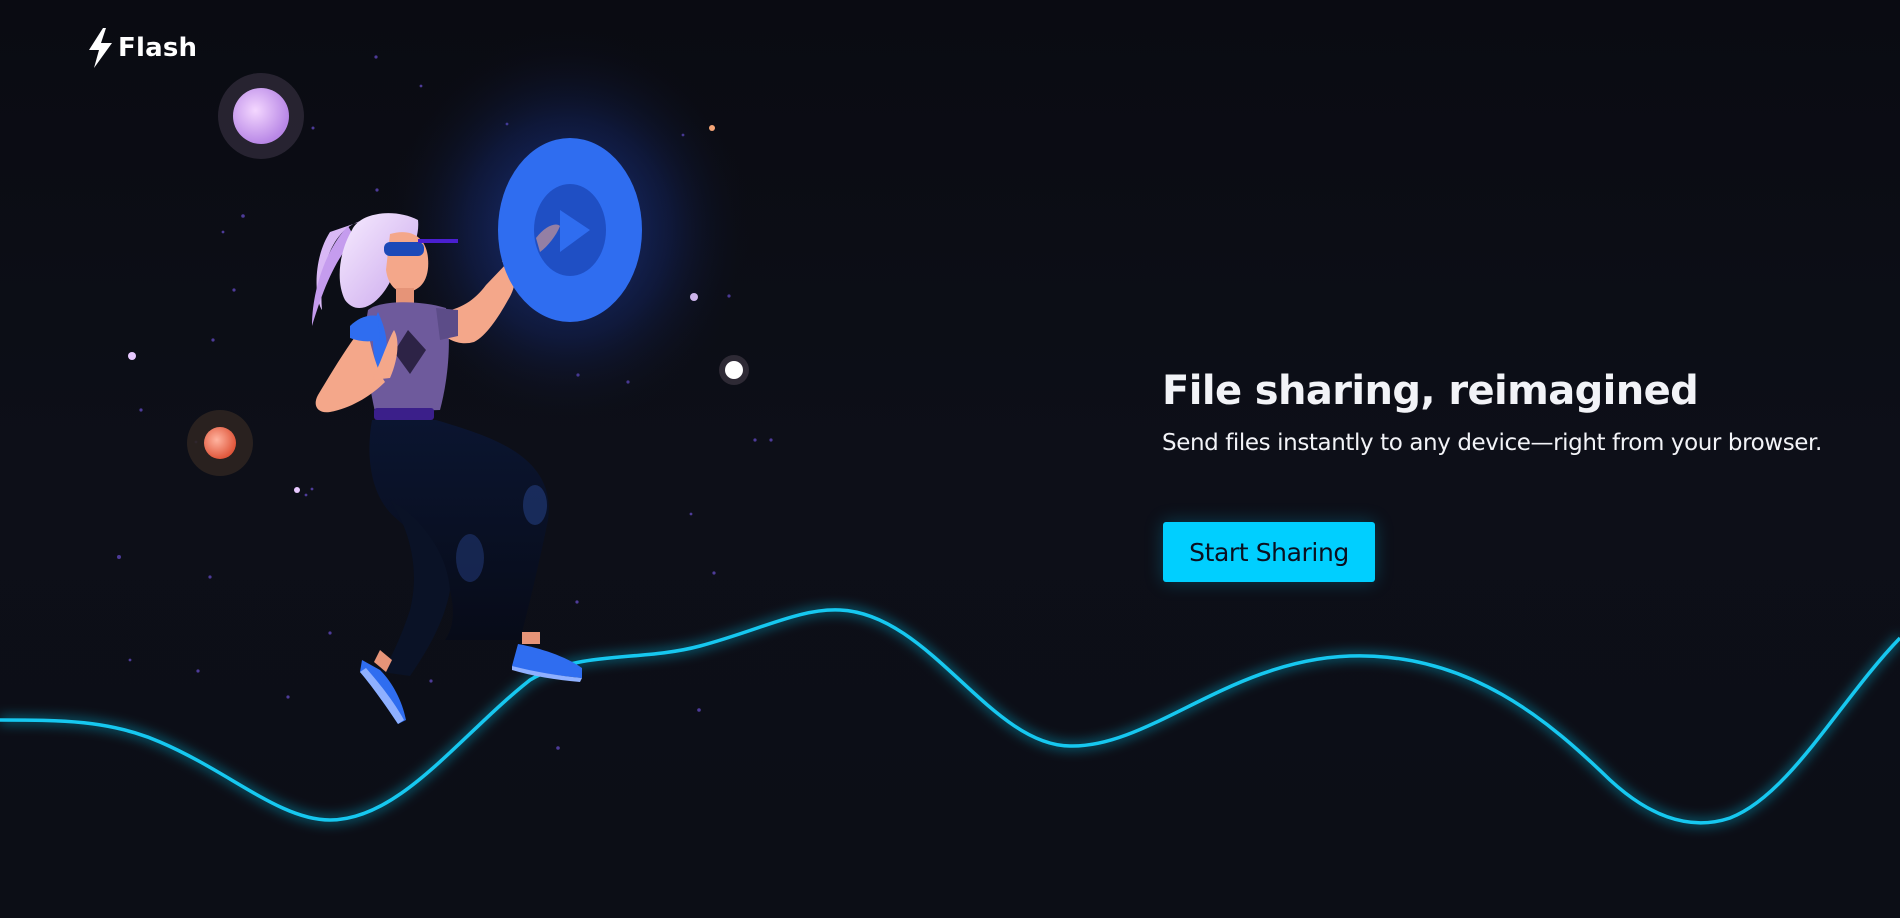 The width and height of the screenshot is (1900, 918). What do you see at coordinates (158, 48) in the screenshot?
I see `brand-name: Flash` at bounding box center [158, 48].